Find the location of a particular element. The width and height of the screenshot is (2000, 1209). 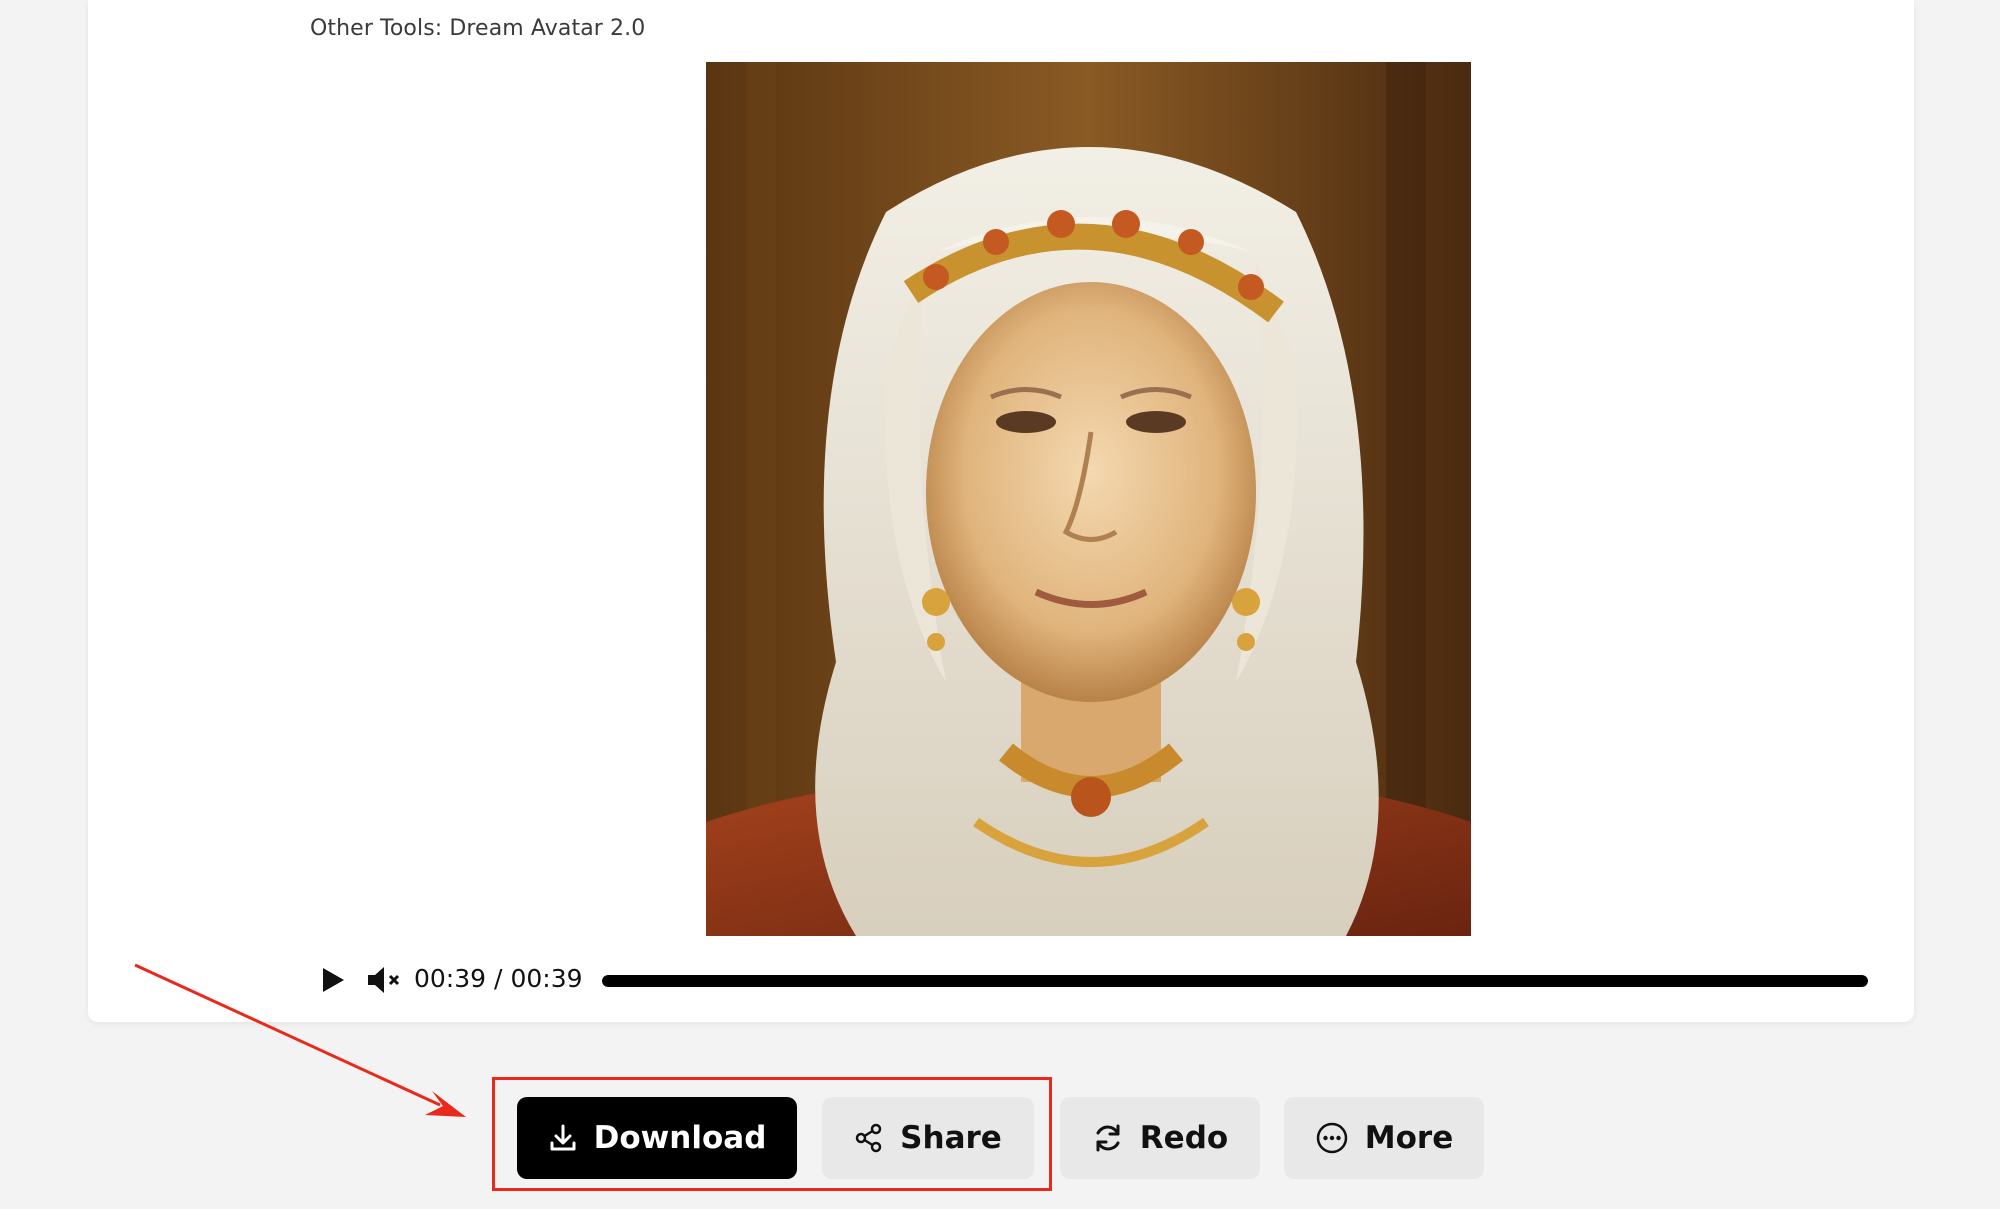

muted-speaker-icon is located at coordinates (384, 980).